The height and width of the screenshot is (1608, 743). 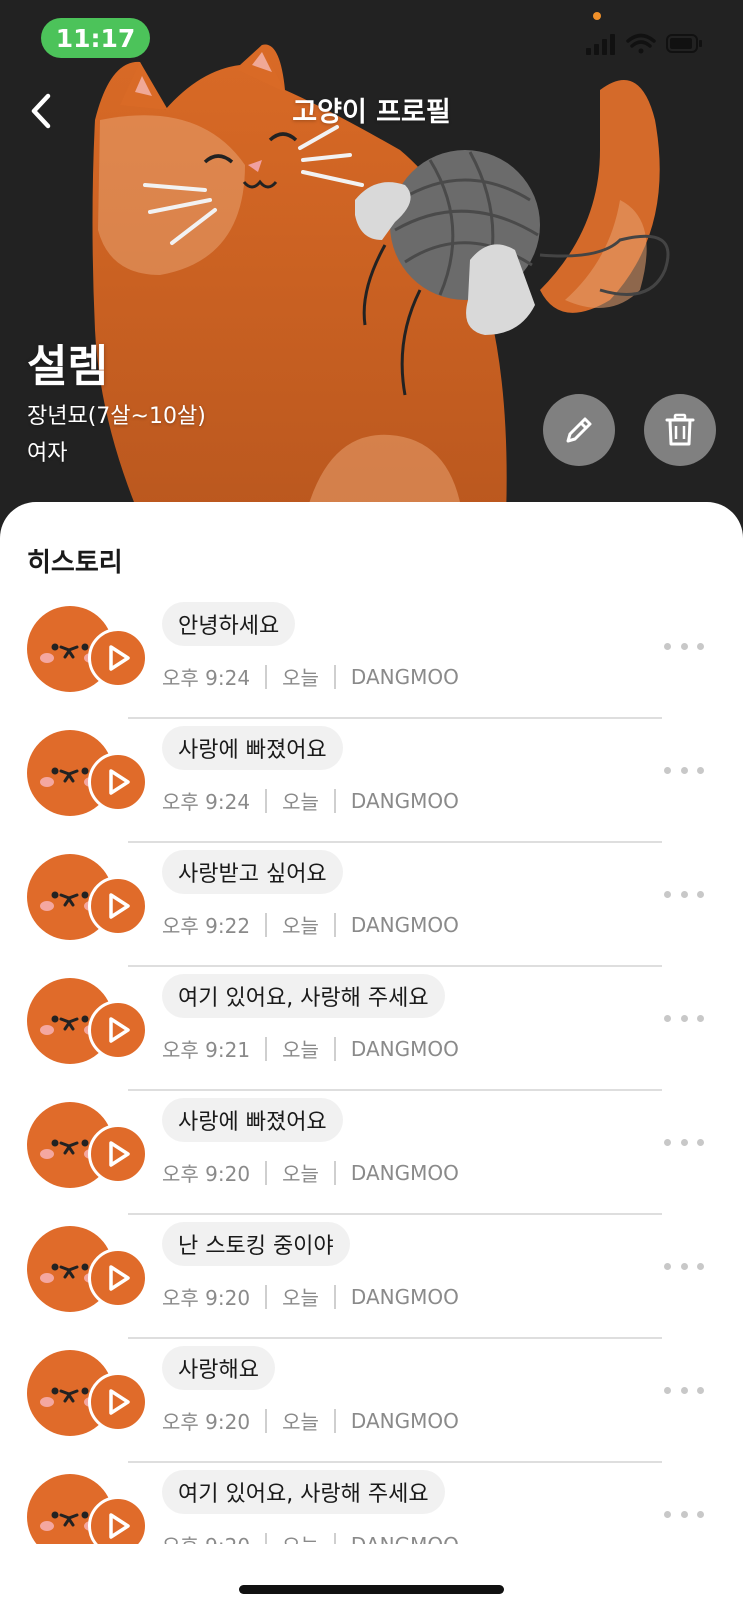 I want to click on message-bubble: 안녕하세요, so click(x=229, y=624).